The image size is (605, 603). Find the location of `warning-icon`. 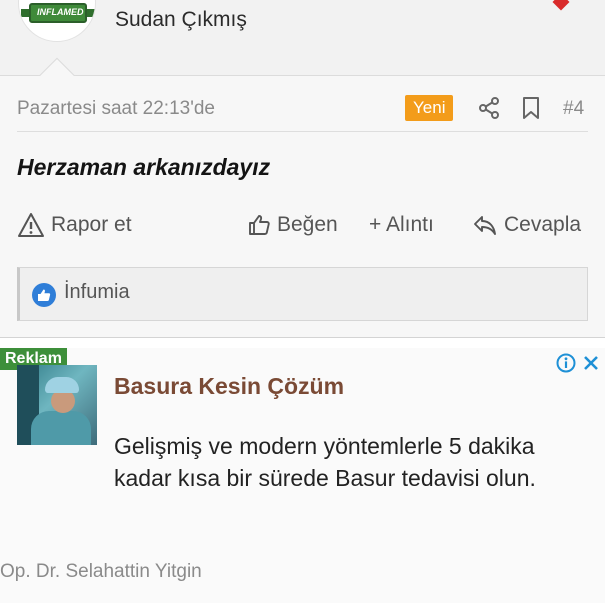

warning-icon is located at coordinates (31, 225).